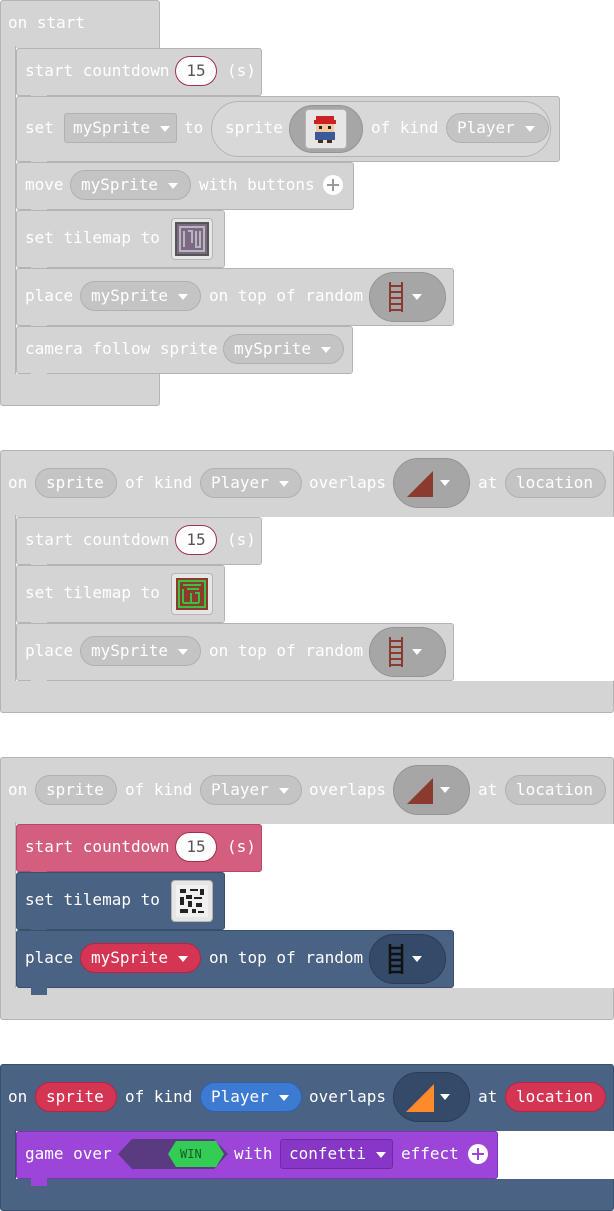 The height and width of the screenshot is (1211, 614). Describe the element at coordinates (92, 592) in the screenshot. I see `set-tilemap-label: set tilemap to` at that location.